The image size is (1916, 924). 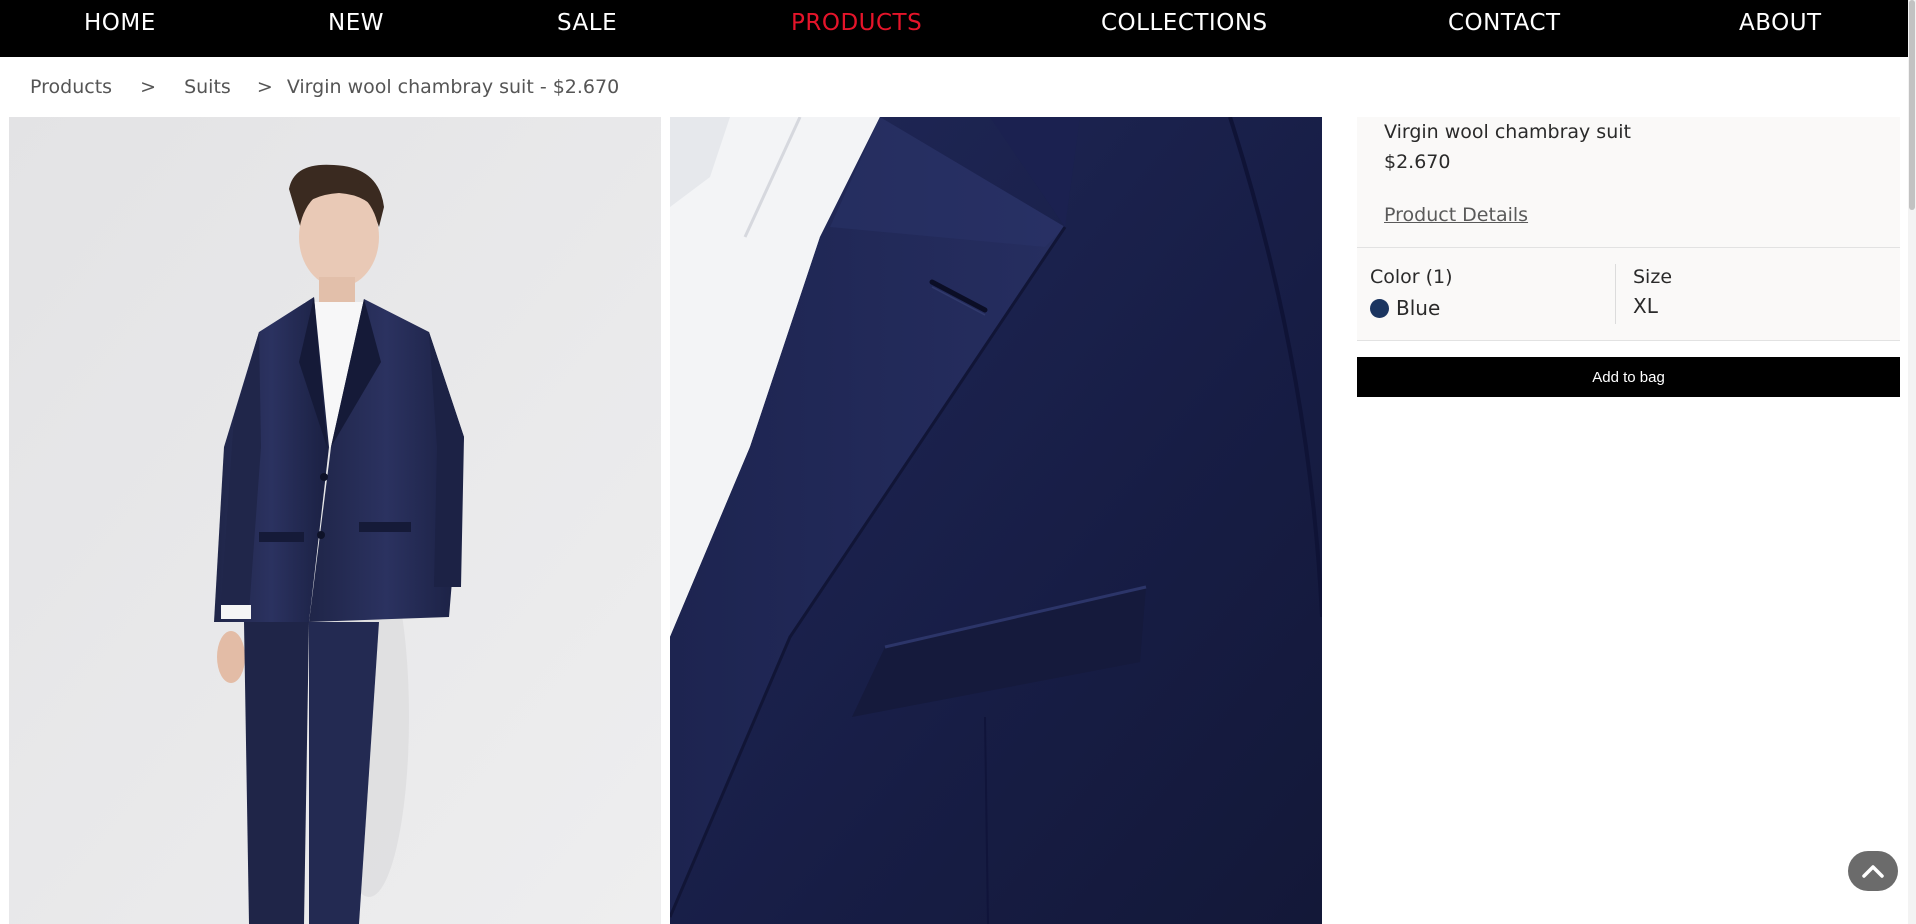 I want to click on color-option-blue: Blue, so click(x=1405, y=308).